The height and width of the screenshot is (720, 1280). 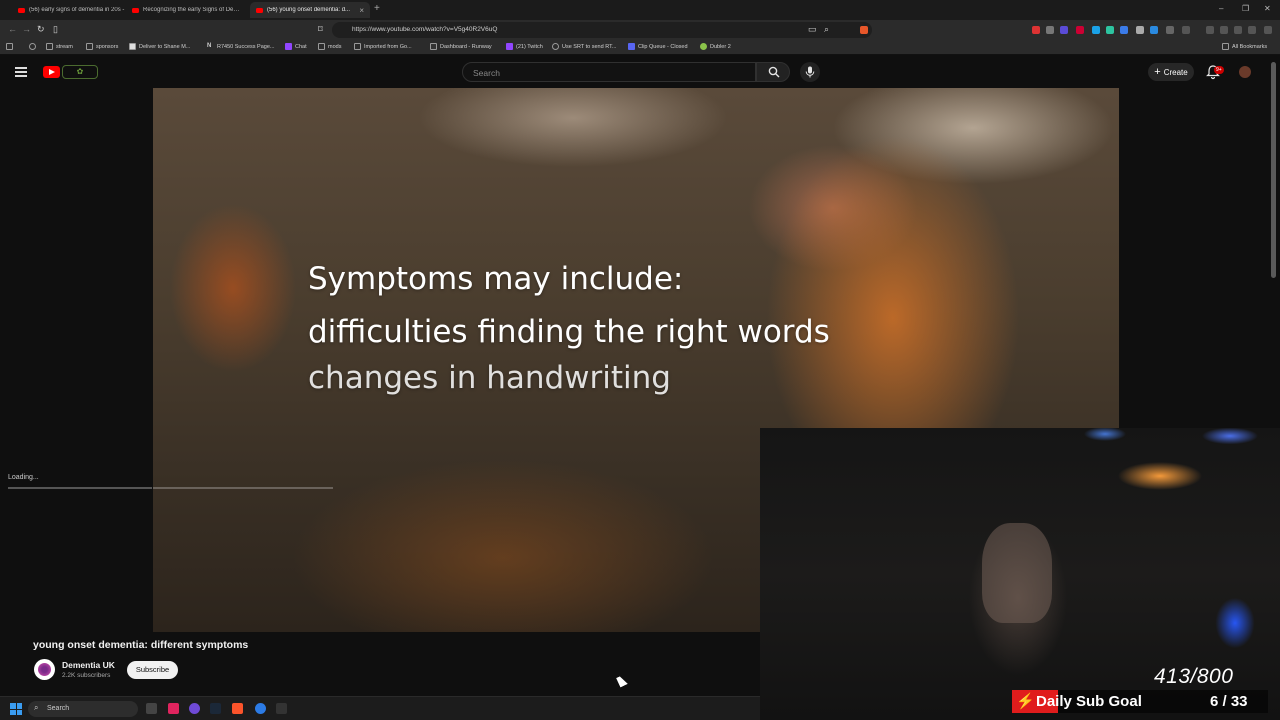 What do you see at coordinates (173, 708) in the screenshot?
I see `tiktok-icon` at bounding box center [173, 708].